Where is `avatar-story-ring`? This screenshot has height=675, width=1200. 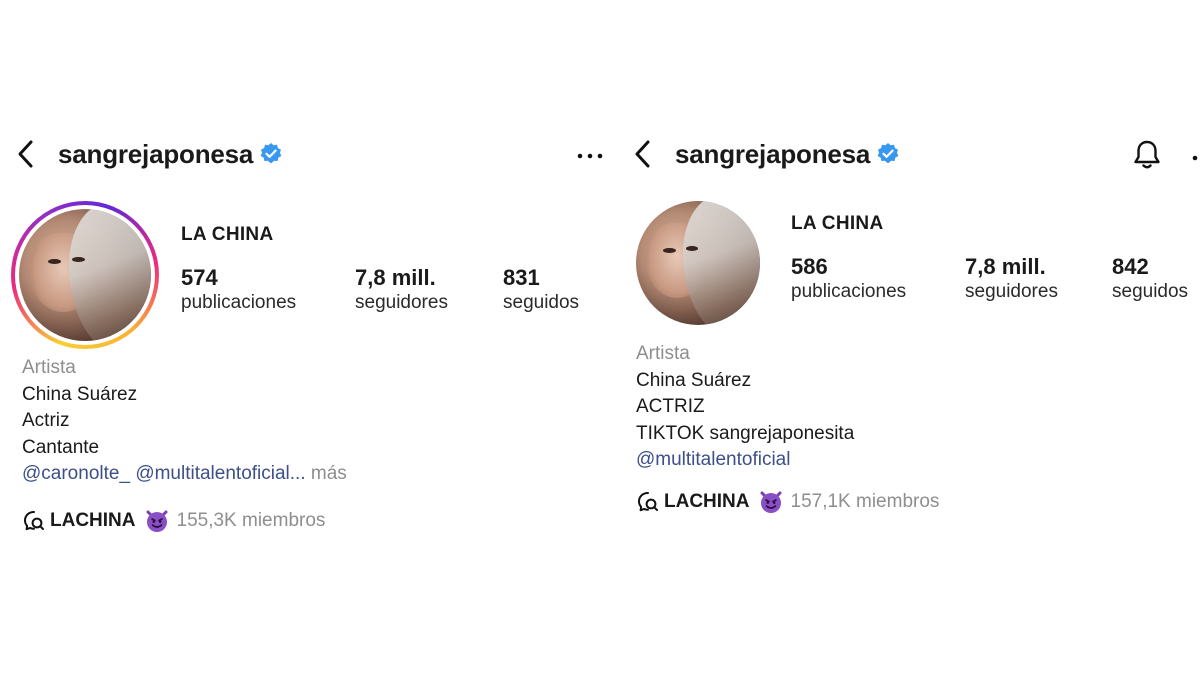
avatar-story-ring is located at coordinates (85, 275).